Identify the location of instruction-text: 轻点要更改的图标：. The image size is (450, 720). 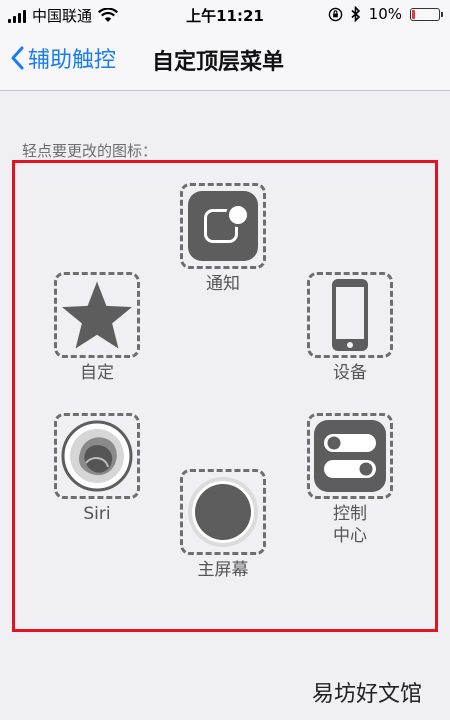
(90, 151).